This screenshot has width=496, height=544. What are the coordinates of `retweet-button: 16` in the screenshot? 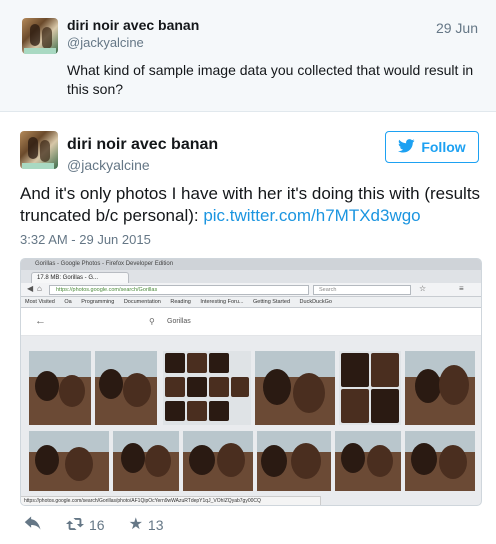 It's located at (85, 525).